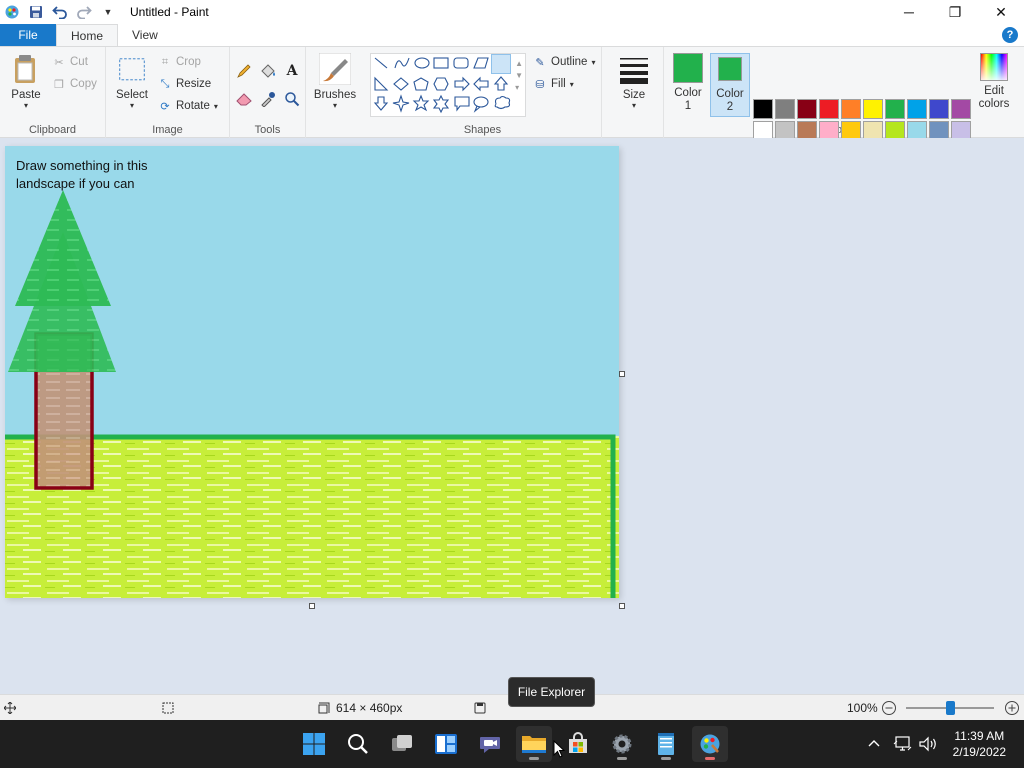 This screenshot has width=1024, height=768. Describe the element at coordinates (564, 62) in the screenshot. I see `outline-button: ✎ Outline ▾` at that location.